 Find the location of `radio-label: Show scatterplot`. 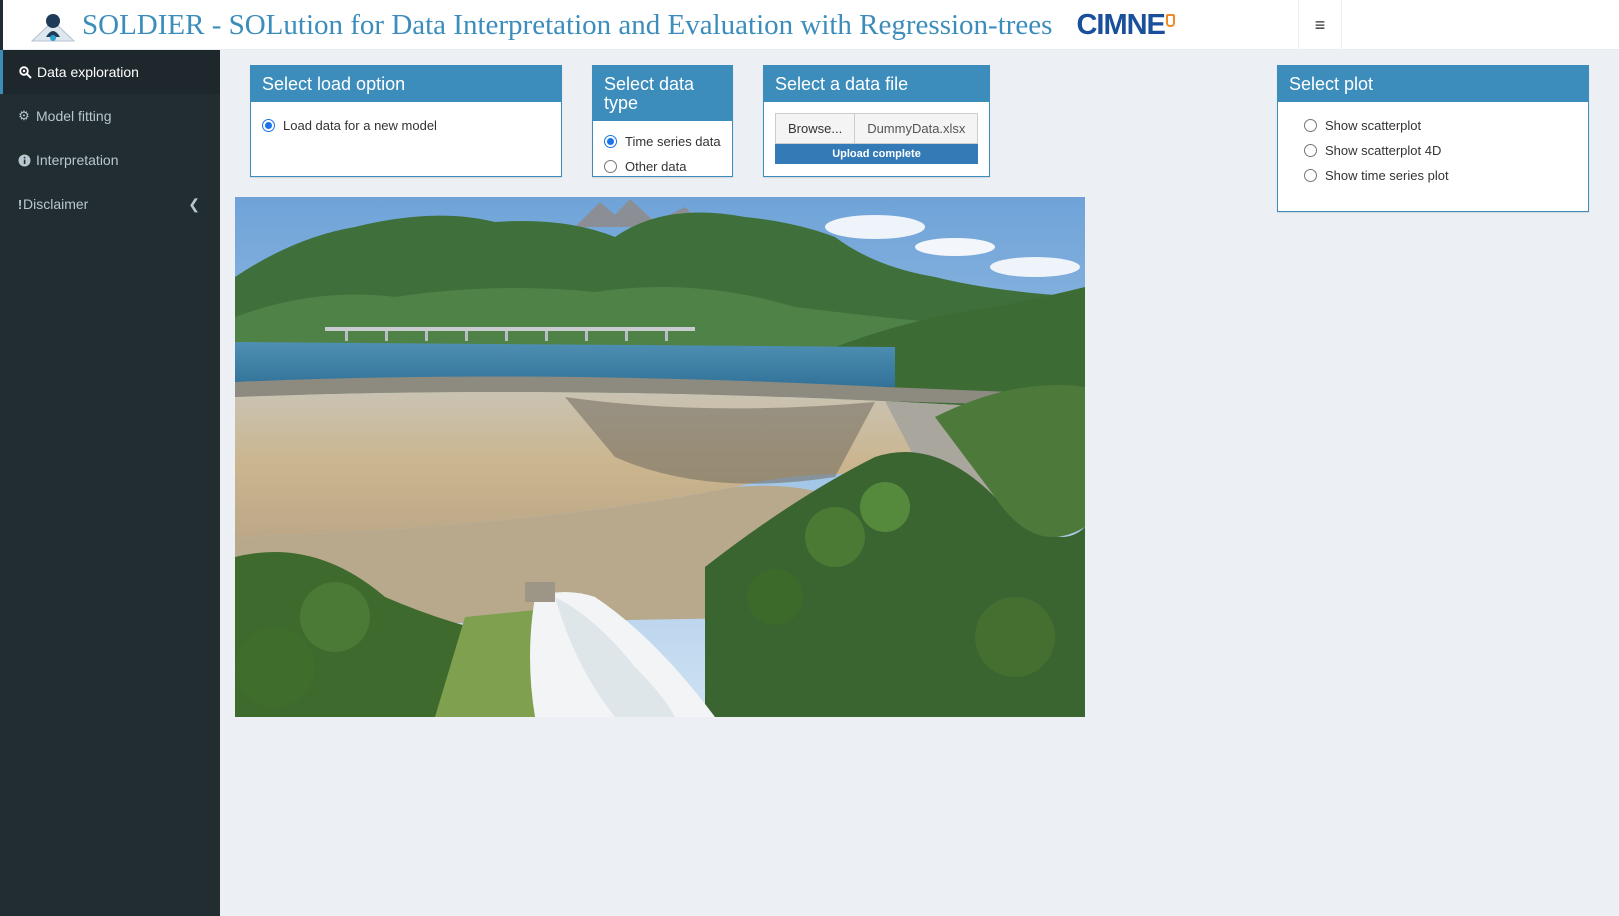

radio-label: Show scatterplot is located at coordinates (1373, 125).